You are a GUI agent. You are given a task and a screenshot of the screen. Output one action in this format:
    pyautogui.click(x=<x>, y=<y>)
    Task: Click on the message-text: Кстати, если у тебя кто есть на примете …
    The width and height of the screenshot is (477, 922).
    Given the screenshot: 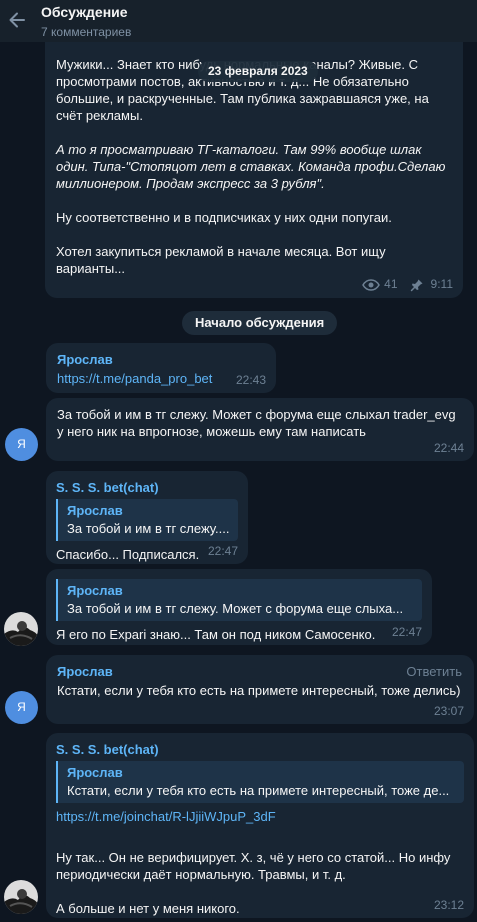 What is the action you would take?
    pyautogui.click(x=259, y=690)
    